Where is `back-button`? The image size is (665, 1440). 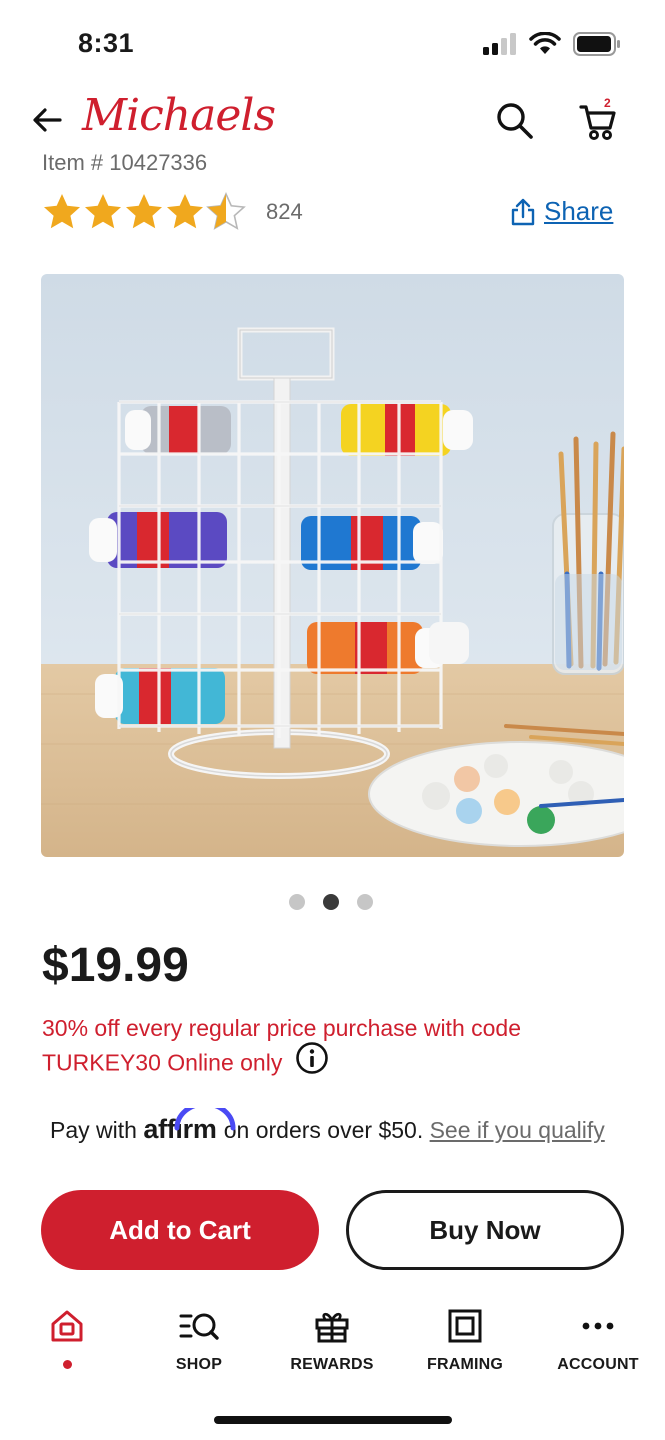
back-button is located at coordinates (48, 120).